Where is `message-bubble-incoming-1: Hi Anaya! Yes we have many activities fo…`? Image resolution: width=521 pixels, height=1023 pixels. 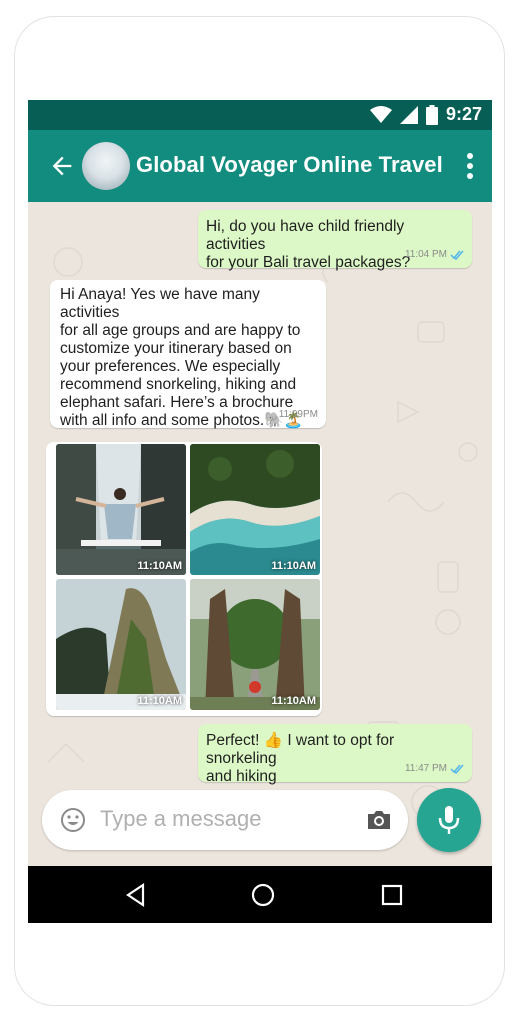
message-bubble-incoming-1: Hi Anaya! Yes we have many activities fo… is located at coordinates (188, 354).